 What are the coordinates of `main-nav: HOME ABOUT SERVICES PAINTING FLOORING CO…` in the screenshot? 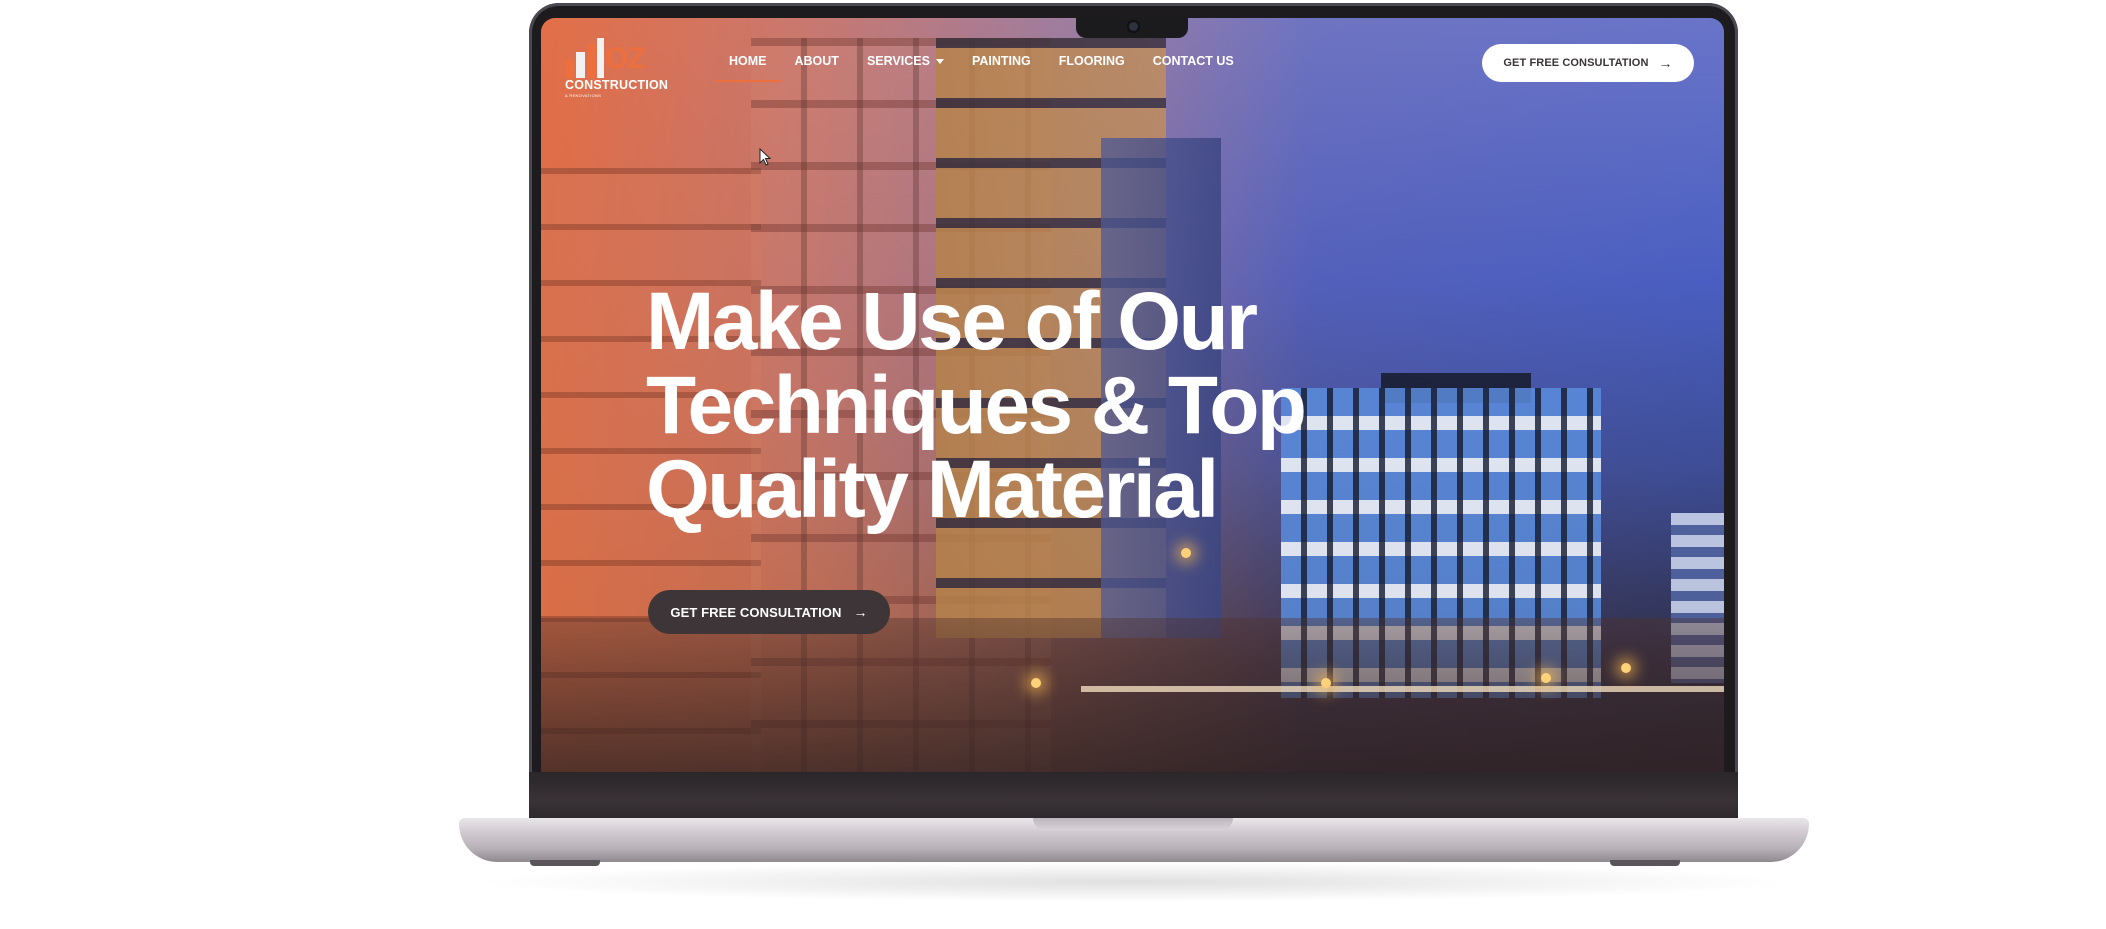 It's located at (981, 65).